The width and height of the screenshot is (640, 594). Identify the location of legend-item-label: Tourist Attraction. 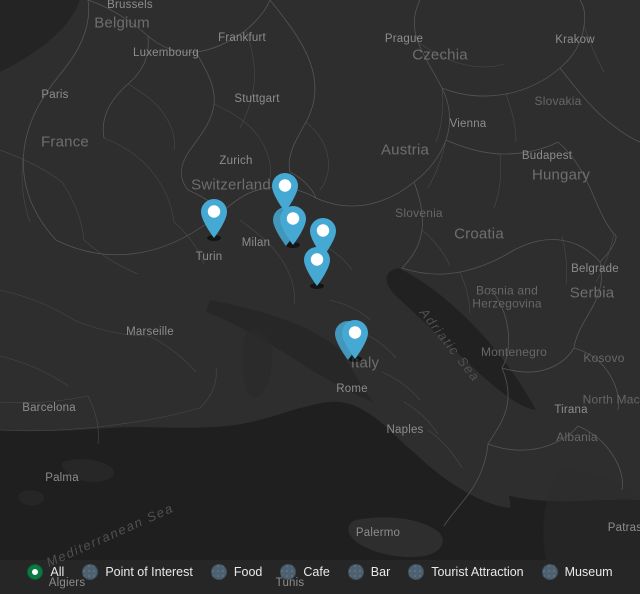
(477, 571).